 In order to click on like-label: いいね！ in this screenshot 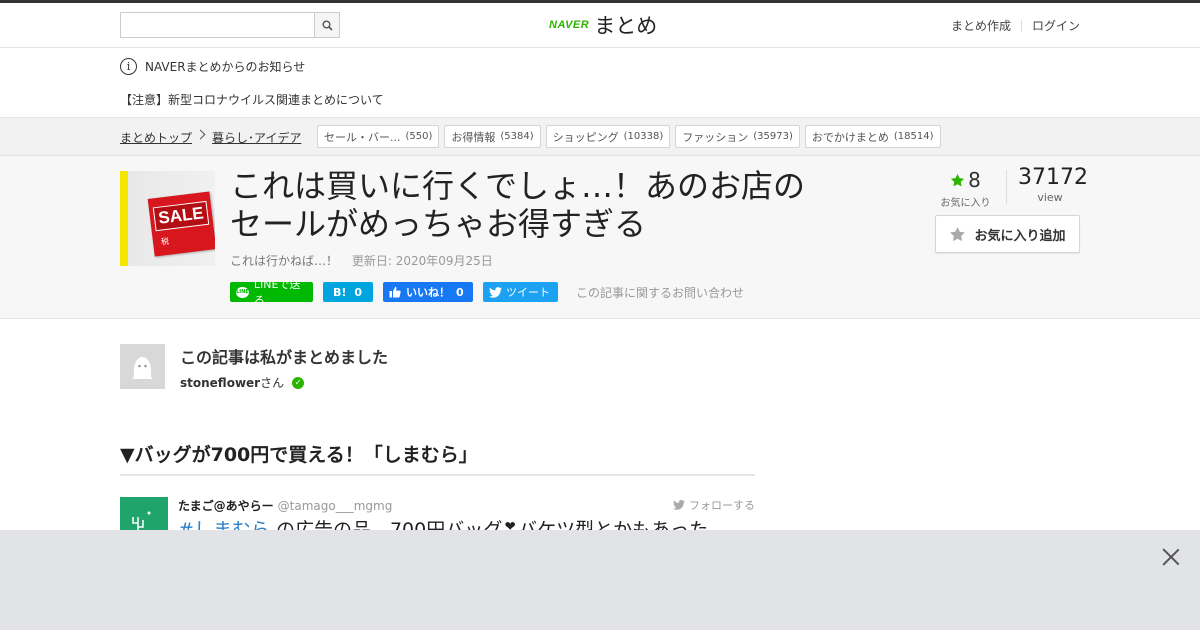, I will do `click(428, 292)`.